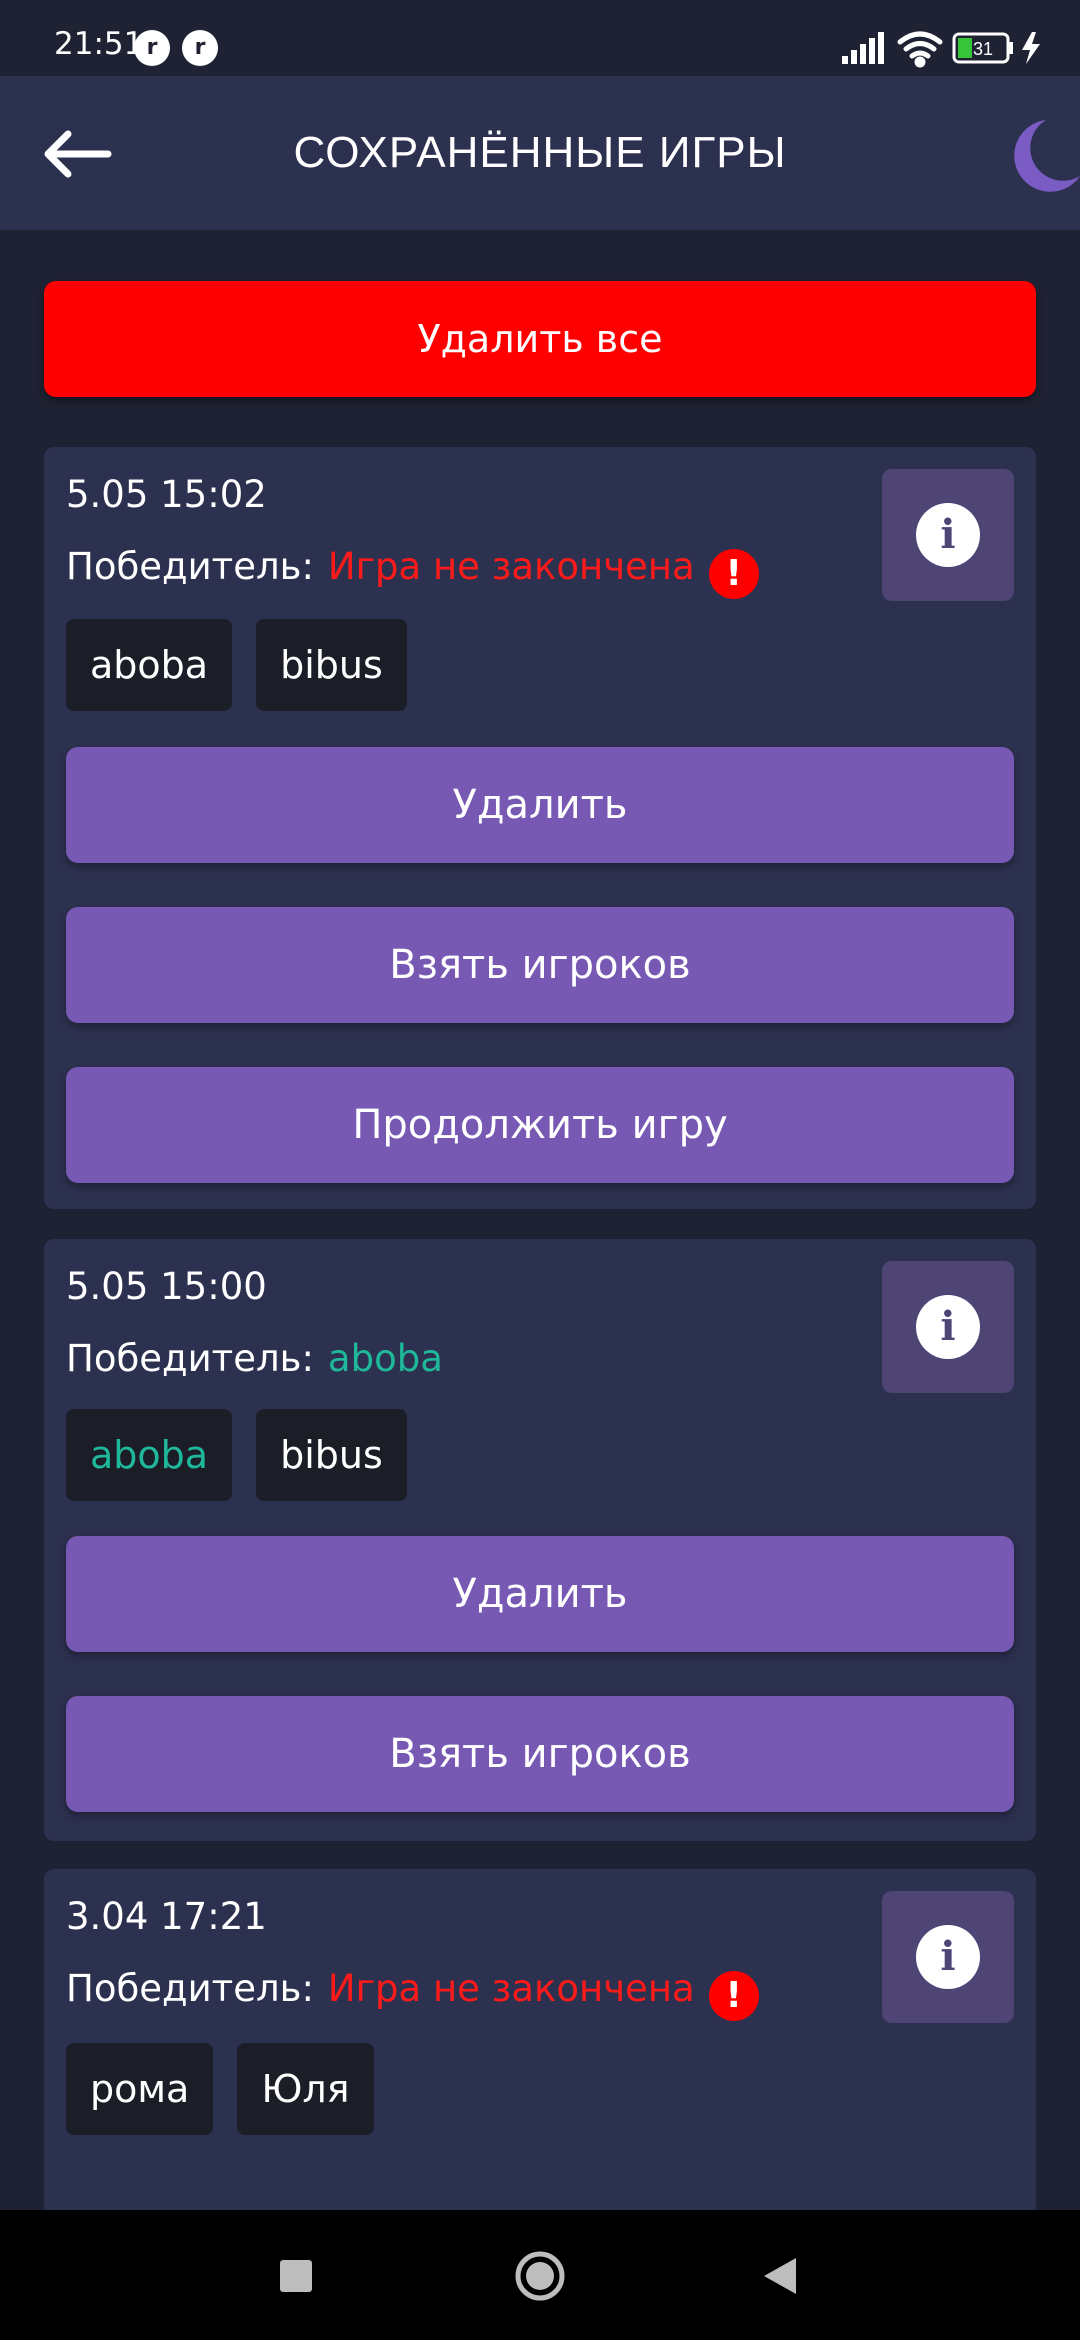 The width and height of the screenshot is (1080, 2340). What do you see at coordinates (99, 44) in the screenshot?
I see `status-time: 21:51` at bounding box center [99, 44].